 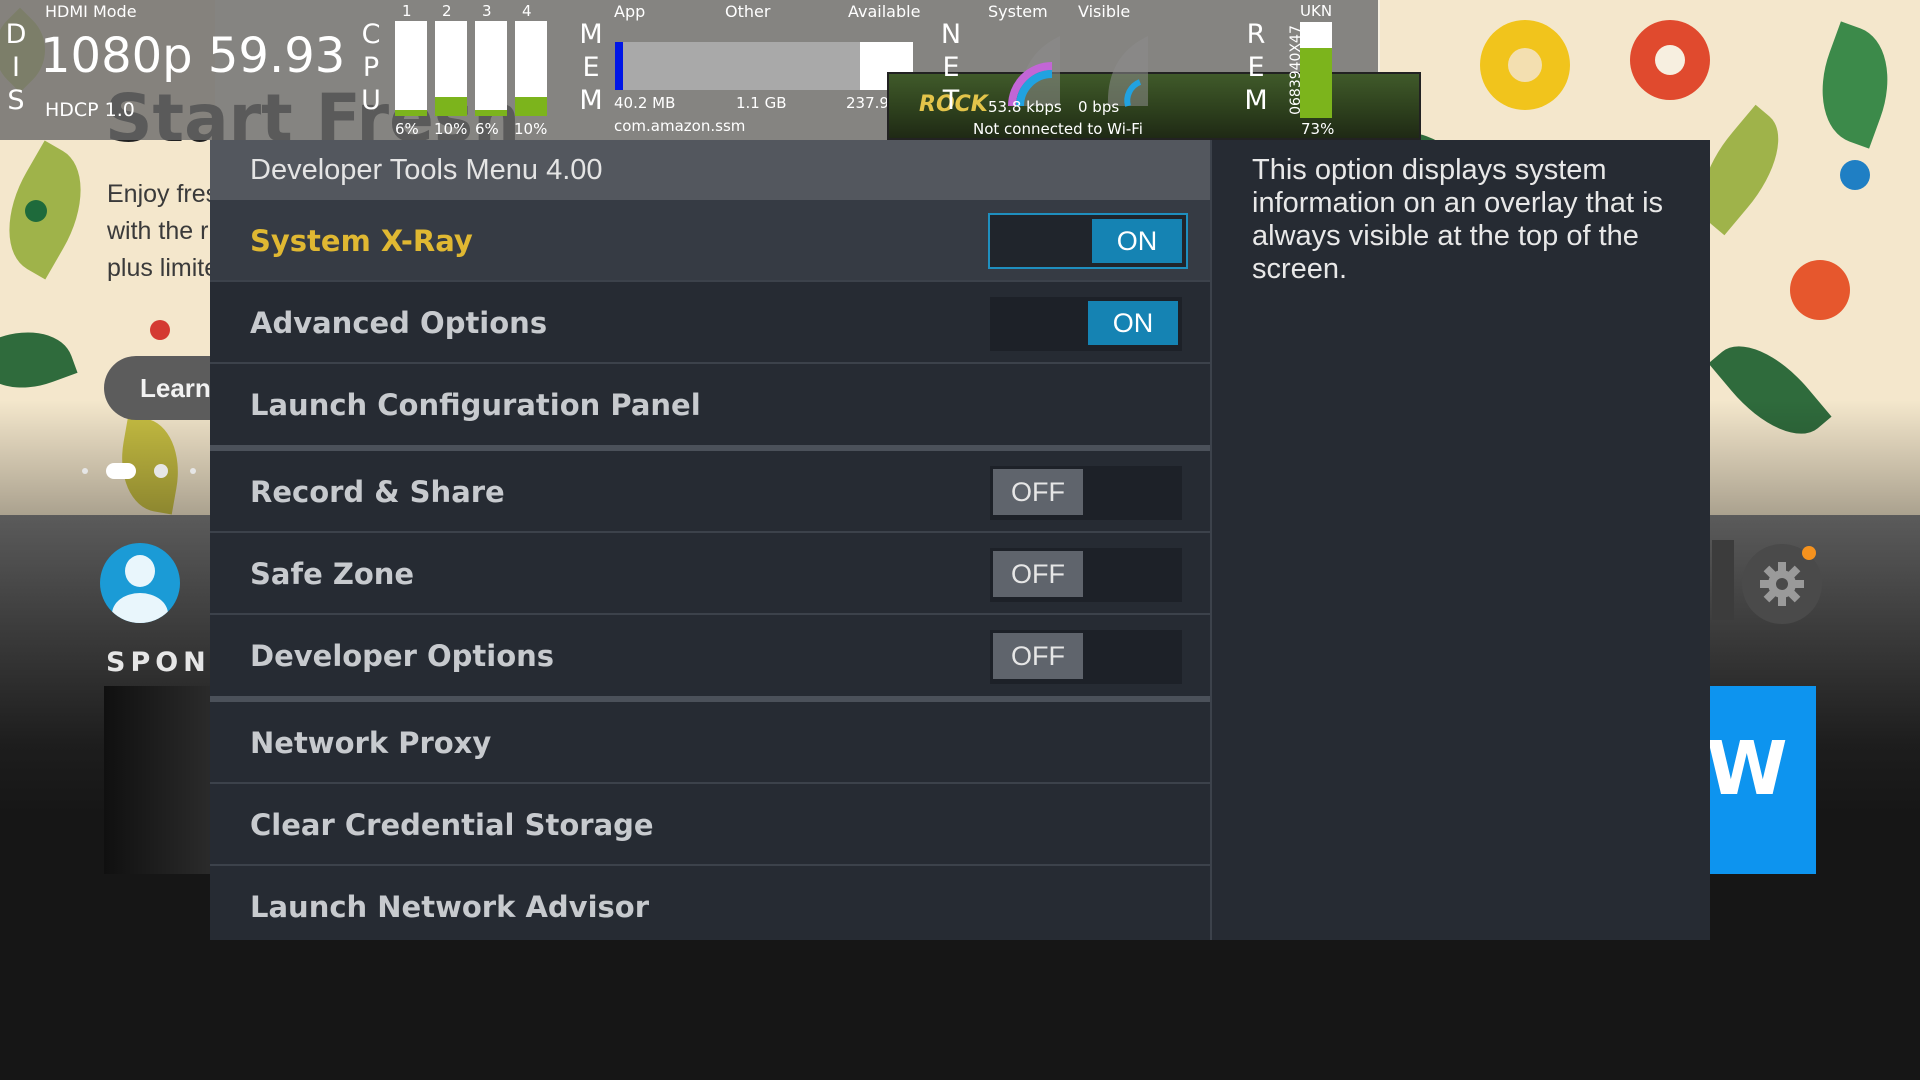 What do you see at coordinates (16, 34) in the screenshot?
I see `dis-letter: D` at bounding box center [16, 34].